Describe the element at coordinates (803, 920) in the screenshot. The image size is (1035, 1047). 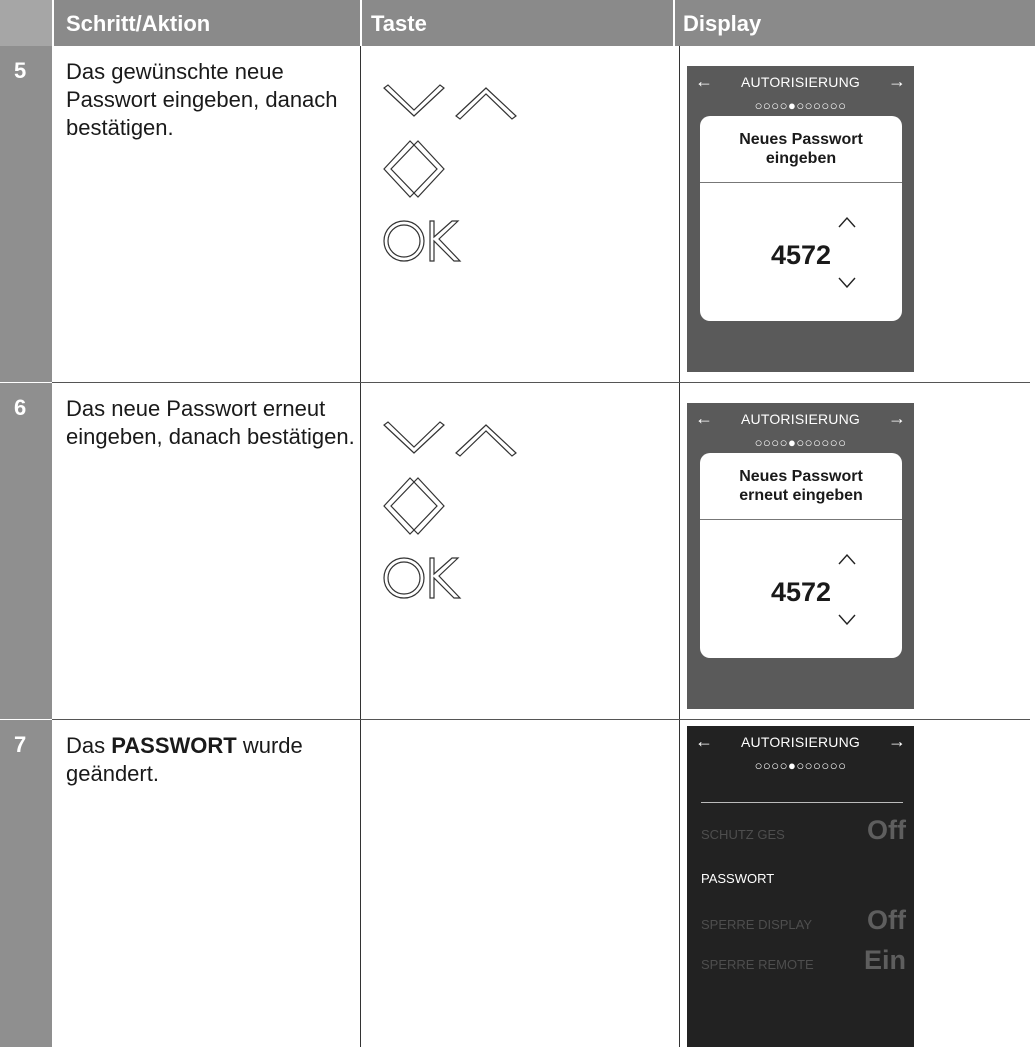
I see `list-item: SPERRE DISPLAY Off` at that location.